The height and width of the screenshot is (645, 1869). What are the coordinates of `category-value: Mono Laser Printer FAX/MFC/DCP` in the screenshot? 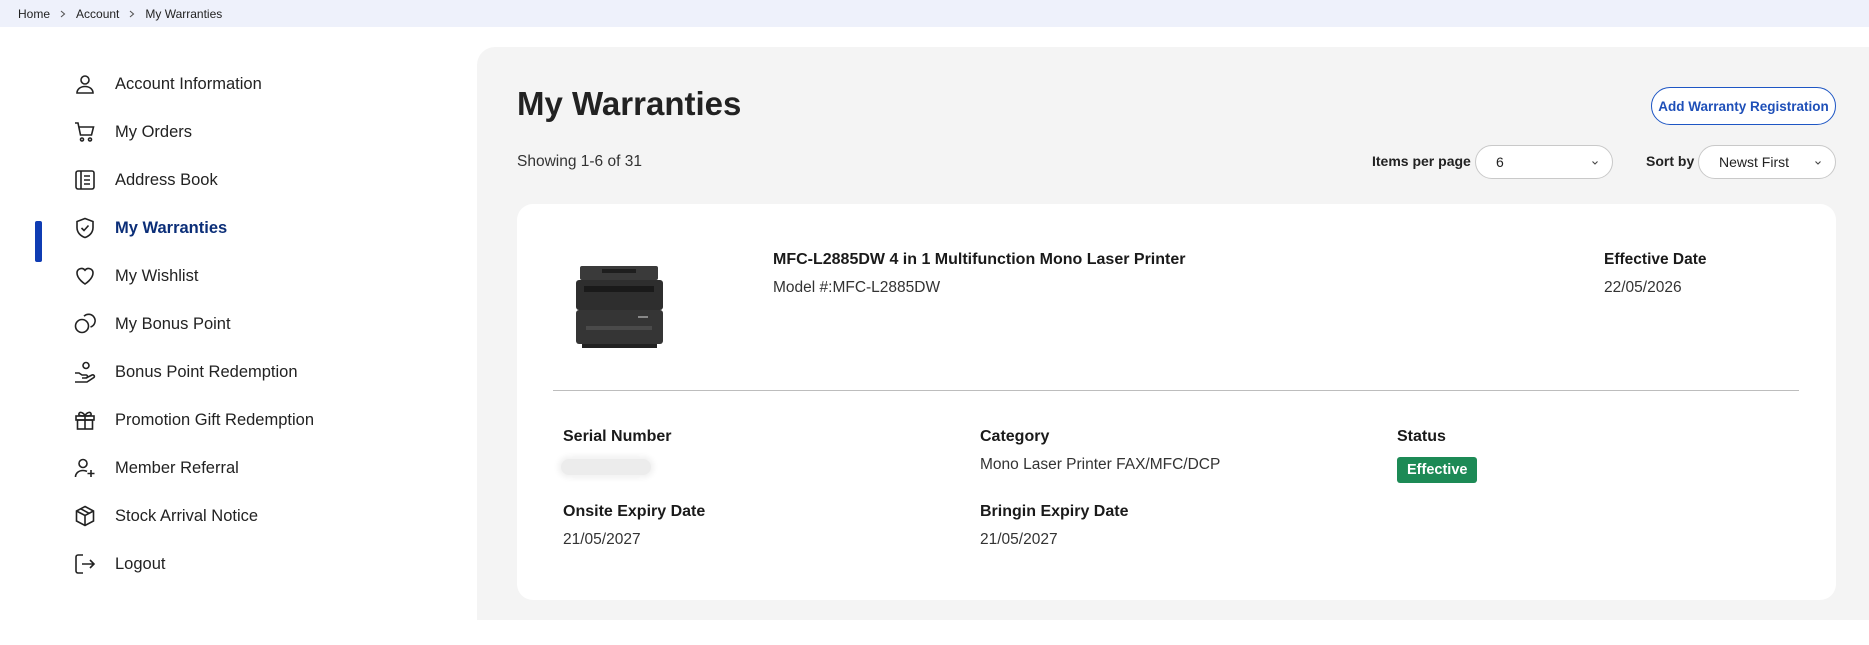 It's located at (1100, 464).